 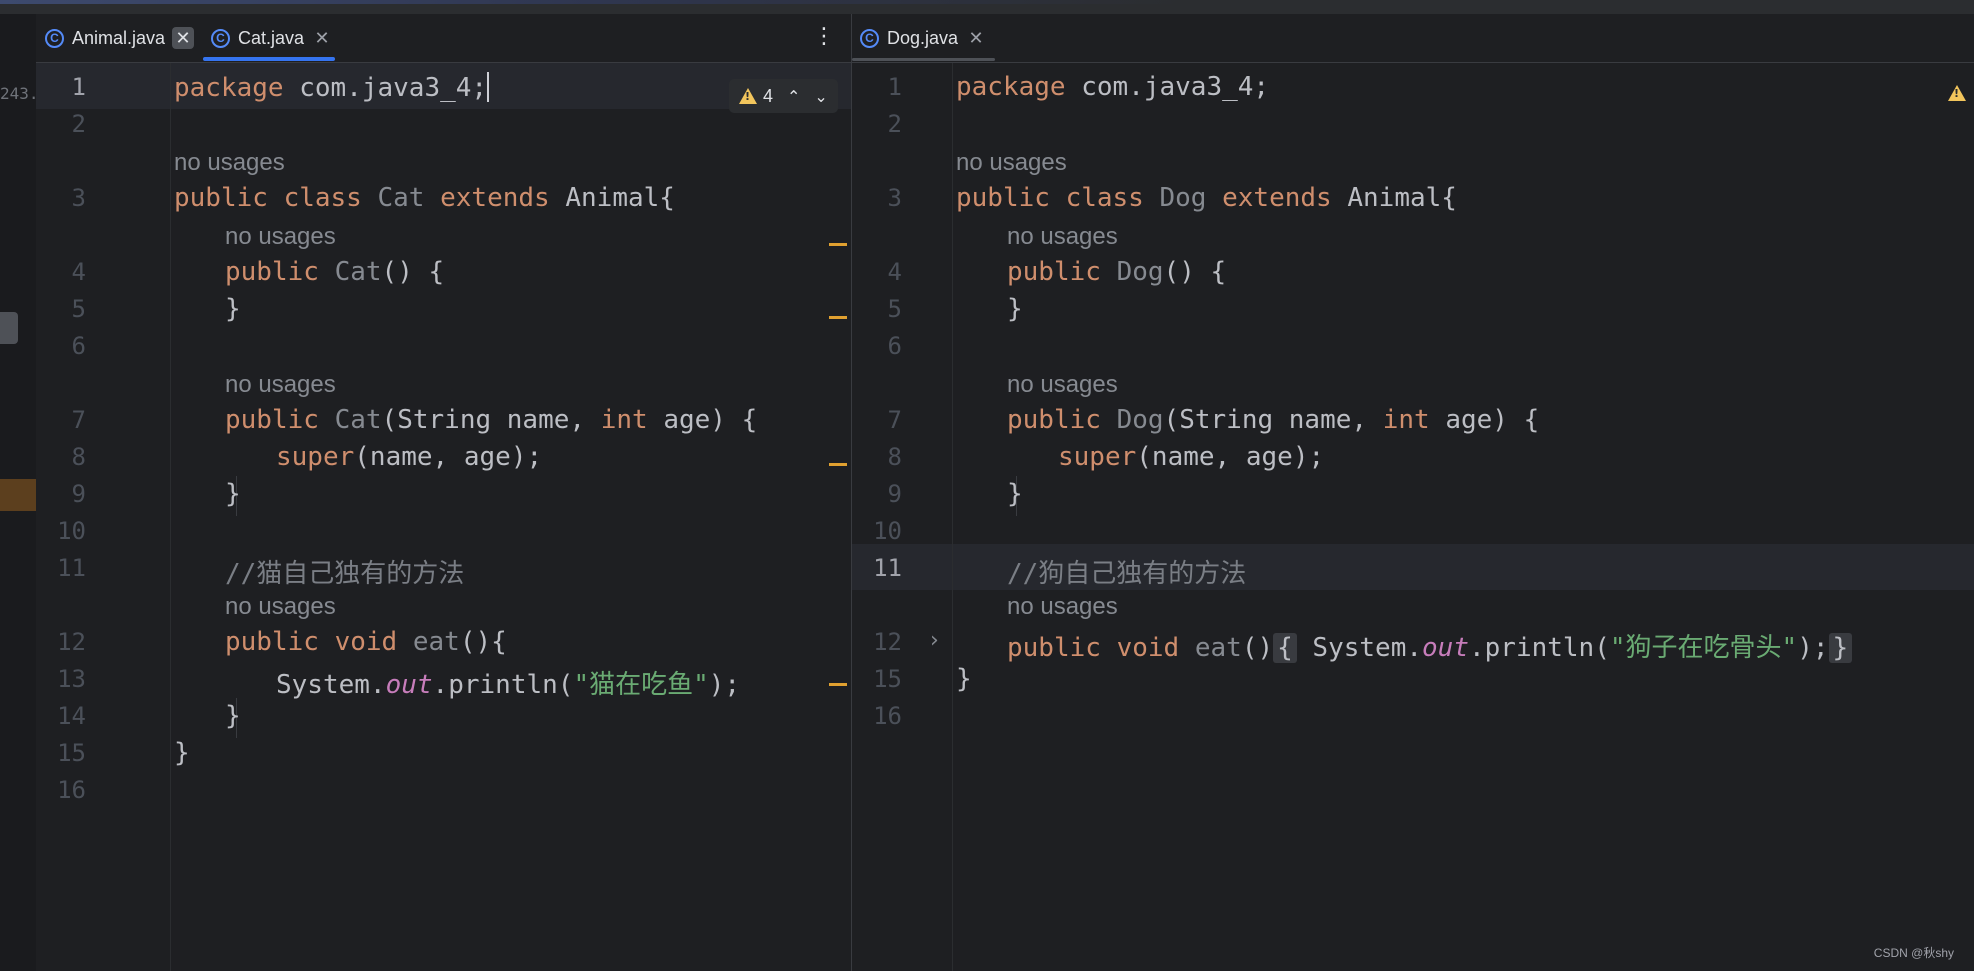 What do you see at coordinates (424, 198) in the screenshot?
I see `code-text: public class Cat extends Animal{` at bounding box center [424, 198].